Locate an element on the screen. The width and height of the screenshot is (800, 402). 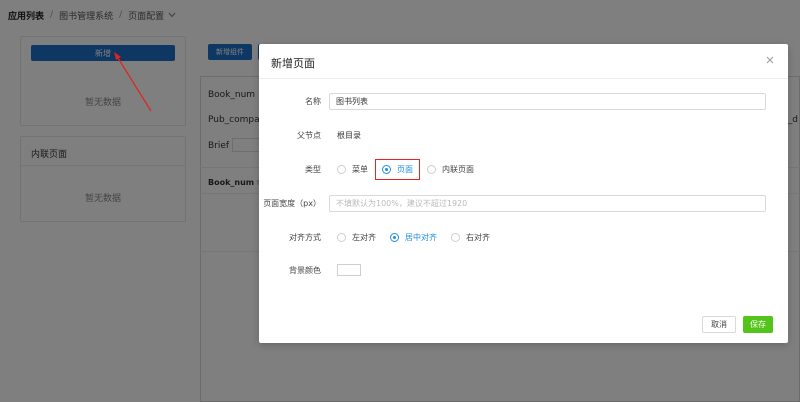
save-button: 保存 is located at coordinates (758, 324).